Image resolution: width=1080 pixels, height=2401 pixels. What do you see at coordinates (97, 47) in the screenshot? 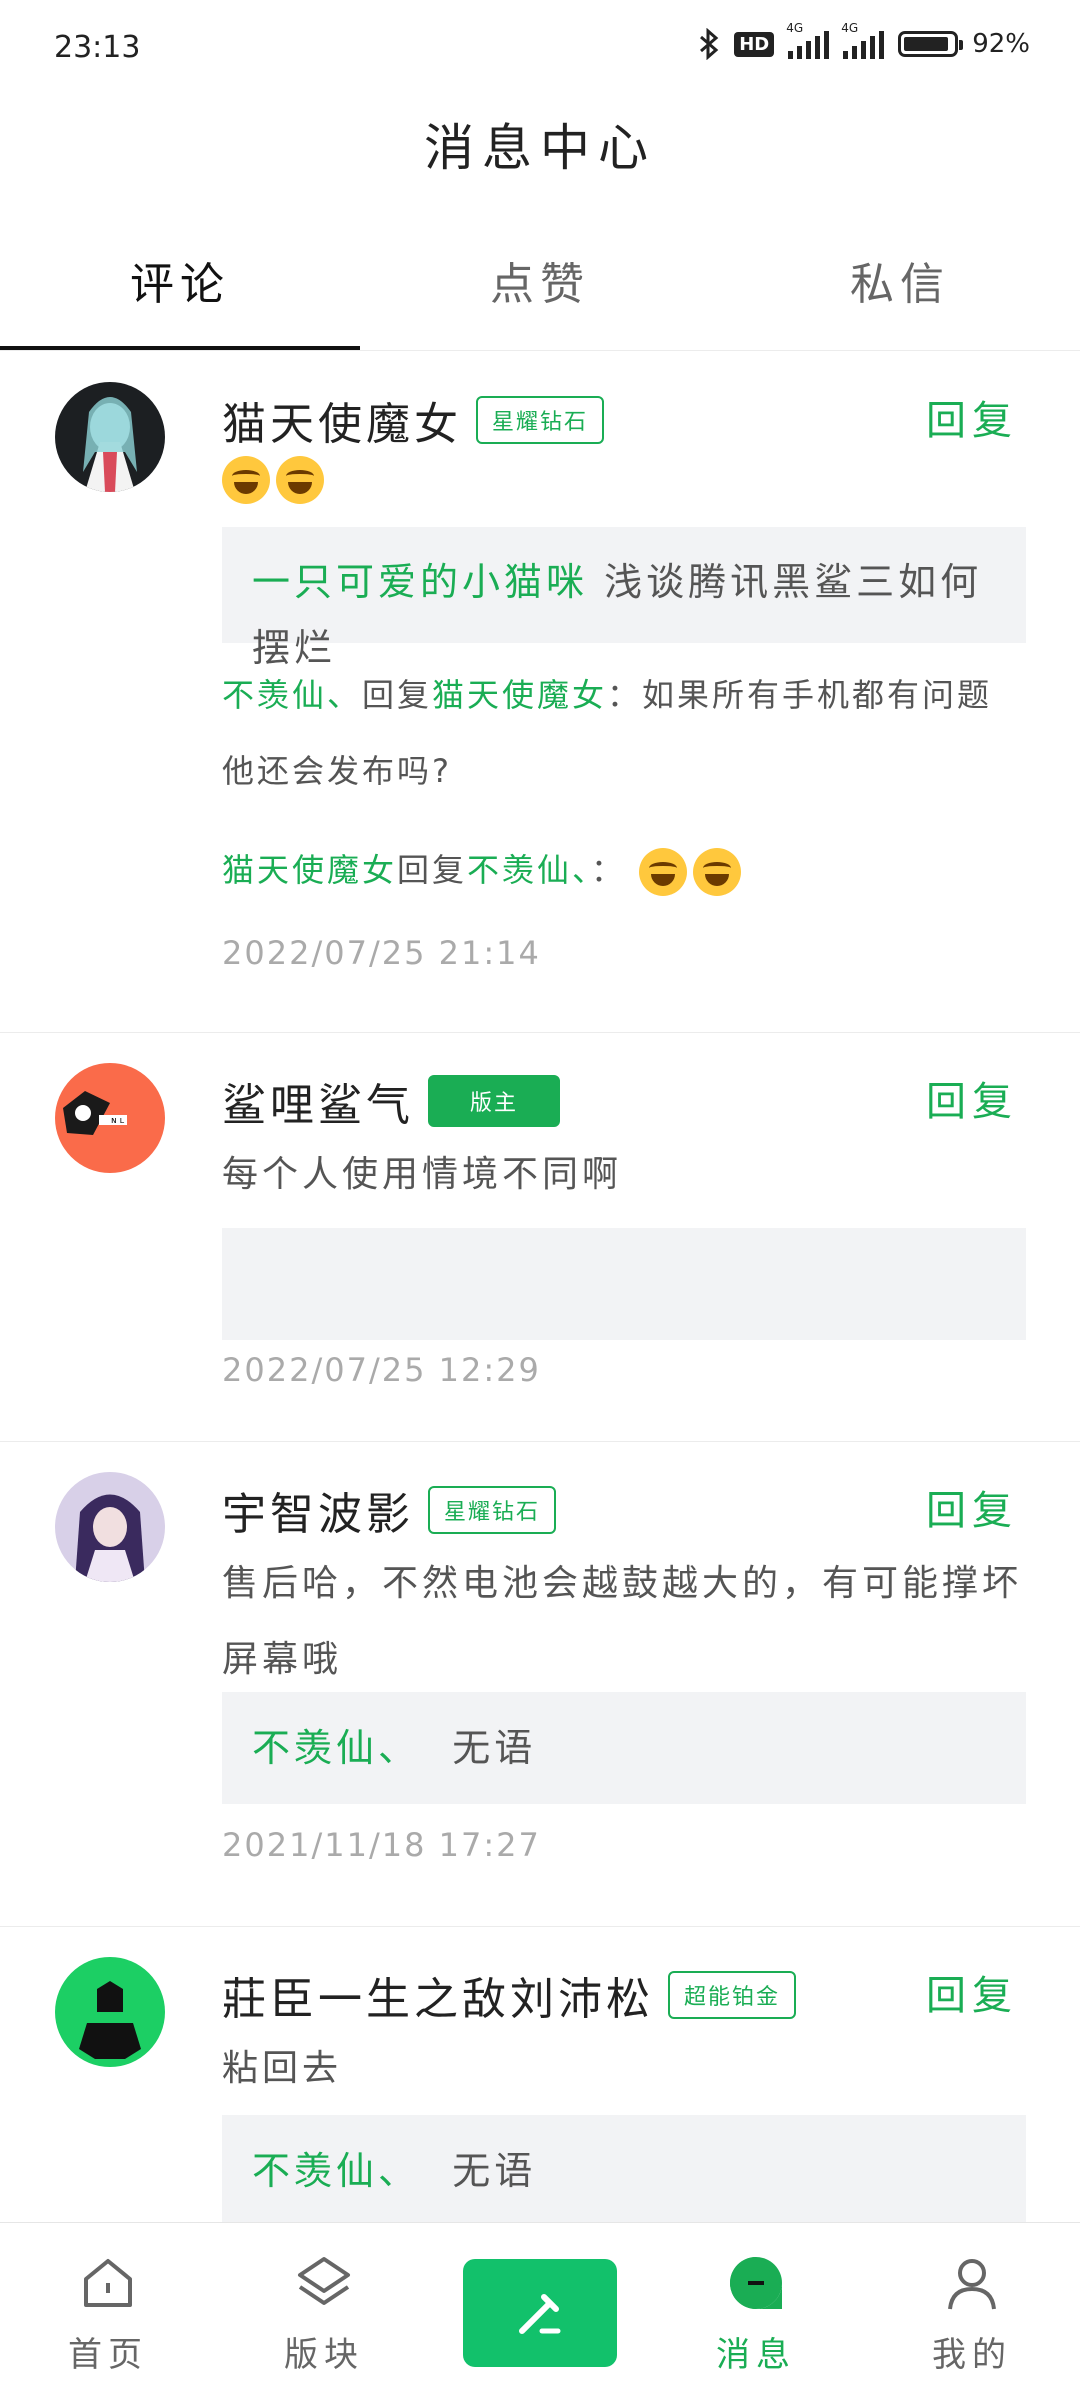
I see `status-time: 23:13` at bounding box center [97, 47].